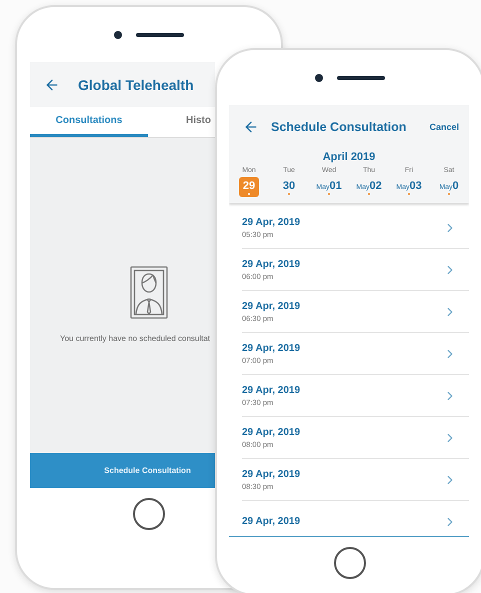  Describe the element at coordinates (135, 338) in the screenshot. I see `empty-message: You currently have no scheduled consultat` at that location.